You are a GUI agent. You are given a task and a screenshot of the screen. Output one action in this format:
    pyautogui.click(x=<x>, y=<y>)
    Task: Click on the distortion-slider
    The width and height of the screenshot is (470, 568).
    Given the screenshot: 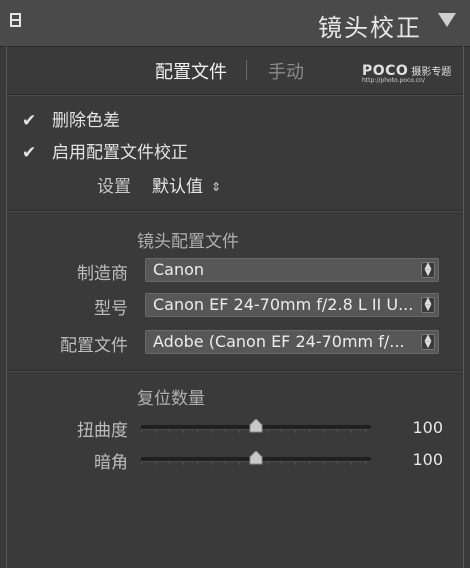 What is the action you would take?
    pyautogui.click(x=256, y=426)
    